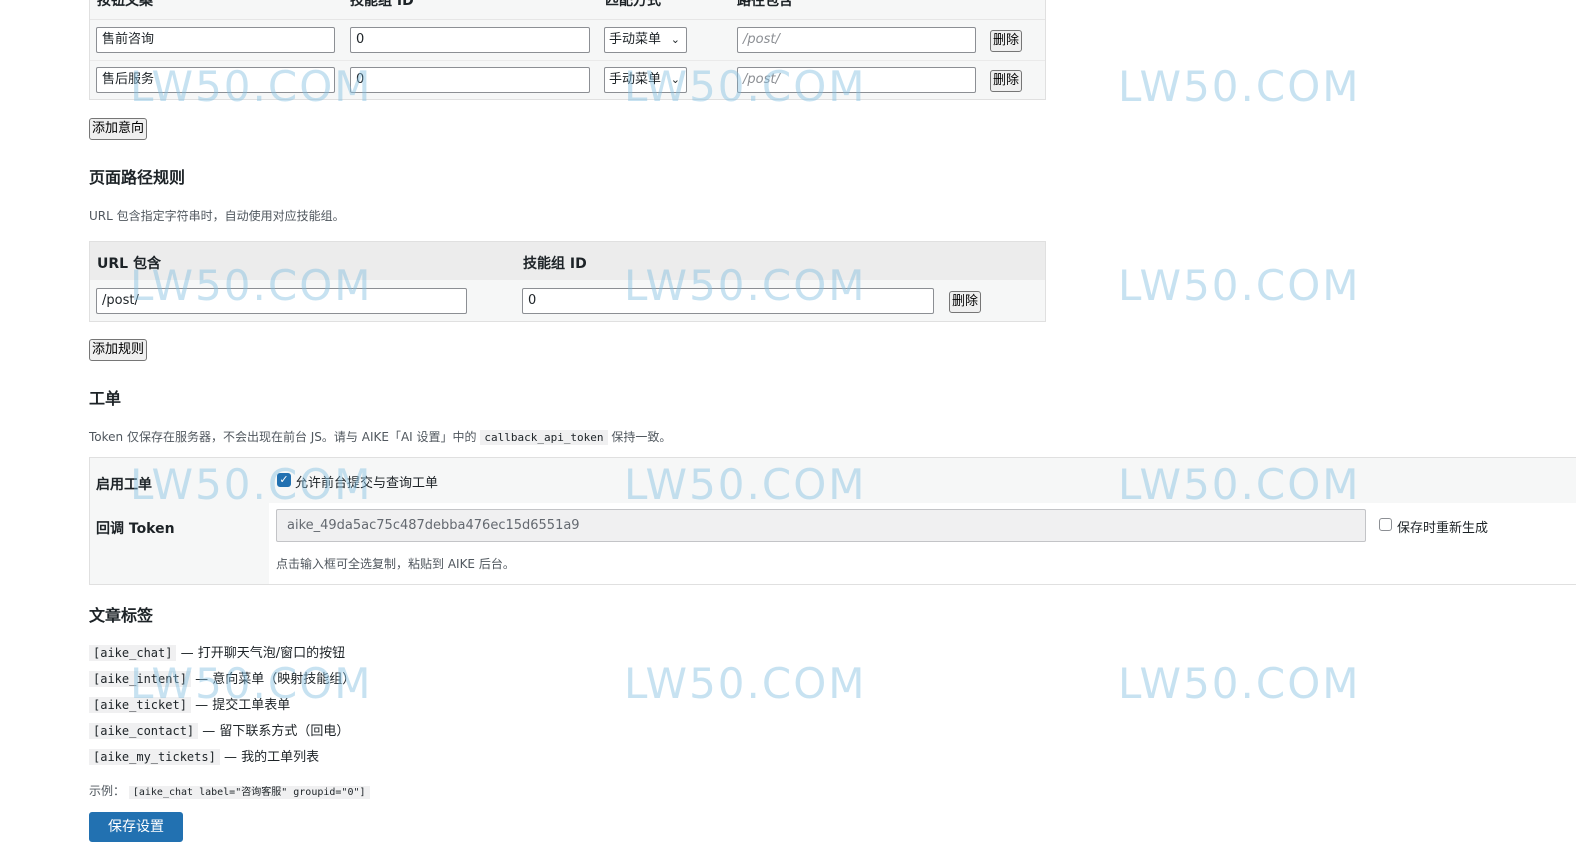 This screenshot has width=1576, height=849. I want to click on save-settings-button: 保存设置, so click(136, 827).